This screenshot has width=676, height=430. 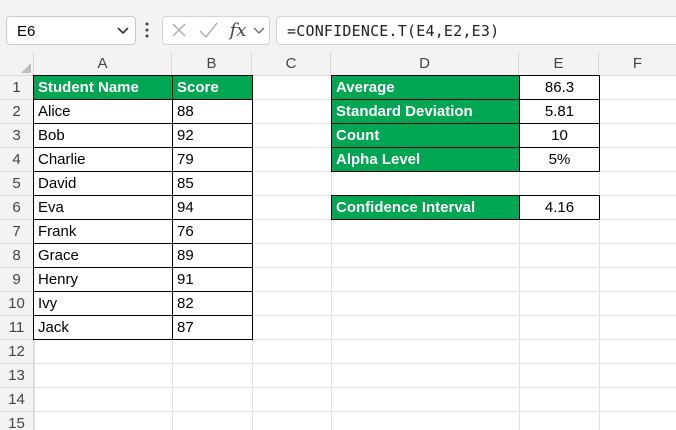 I want to click on score-cell: 94, so click(x=212, y=207).